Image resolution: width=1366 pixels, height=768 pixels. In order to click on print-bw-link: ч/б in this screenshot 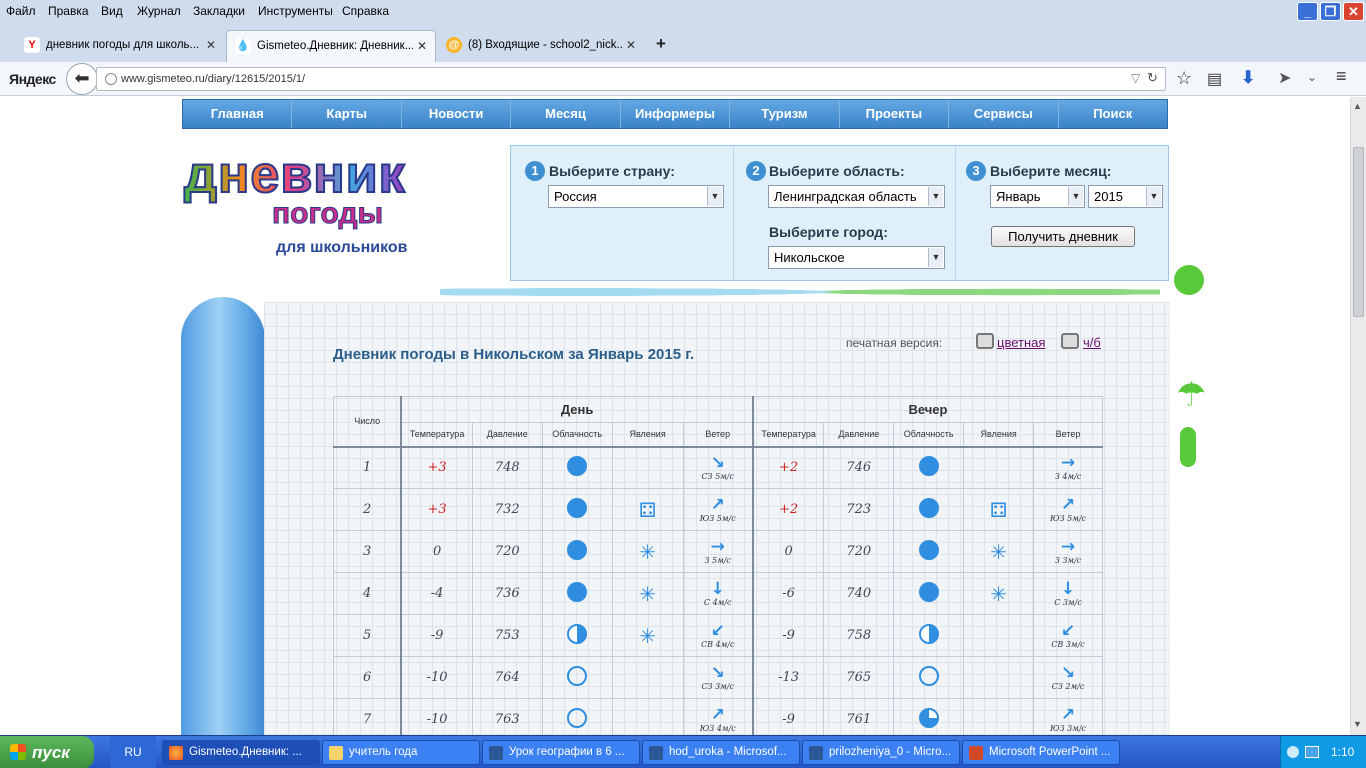, I will do `click(1092, 342)`.